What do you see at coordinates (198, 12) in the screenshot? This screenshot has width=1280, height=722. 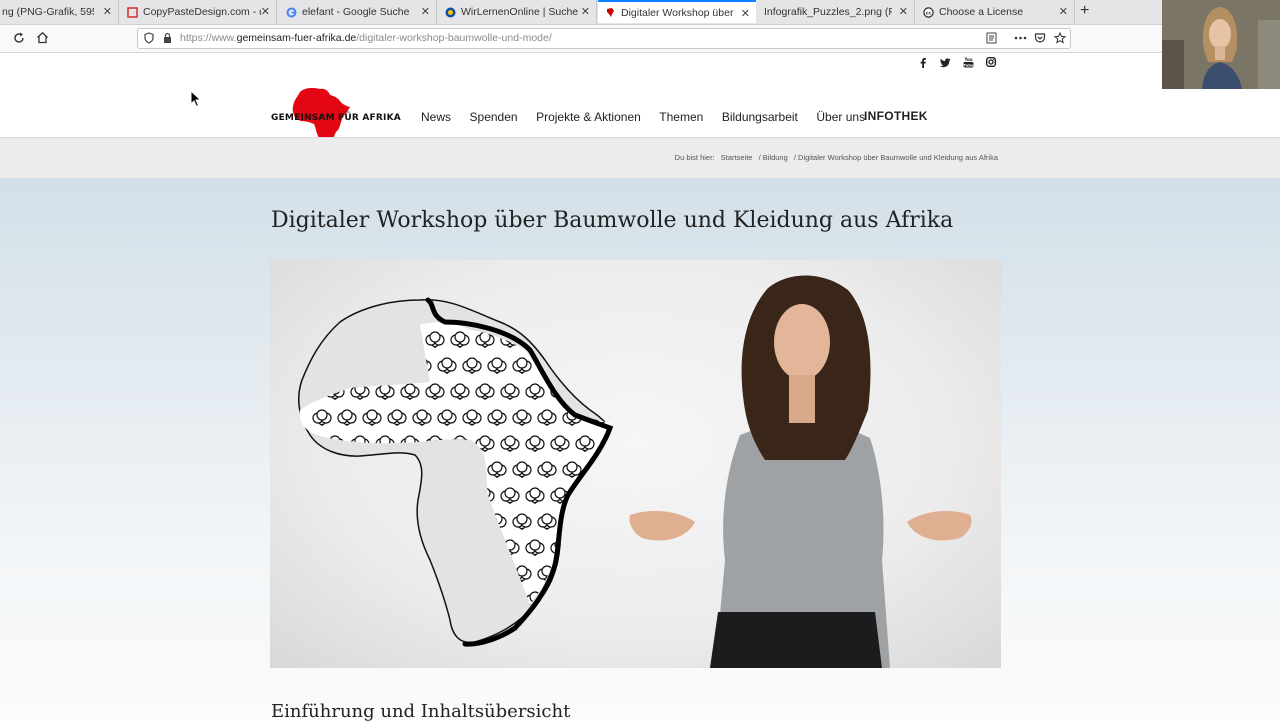 I see `browser-tab-2: CopyPasteDesign.com - qu ✕` at bounding box center [198, 12].